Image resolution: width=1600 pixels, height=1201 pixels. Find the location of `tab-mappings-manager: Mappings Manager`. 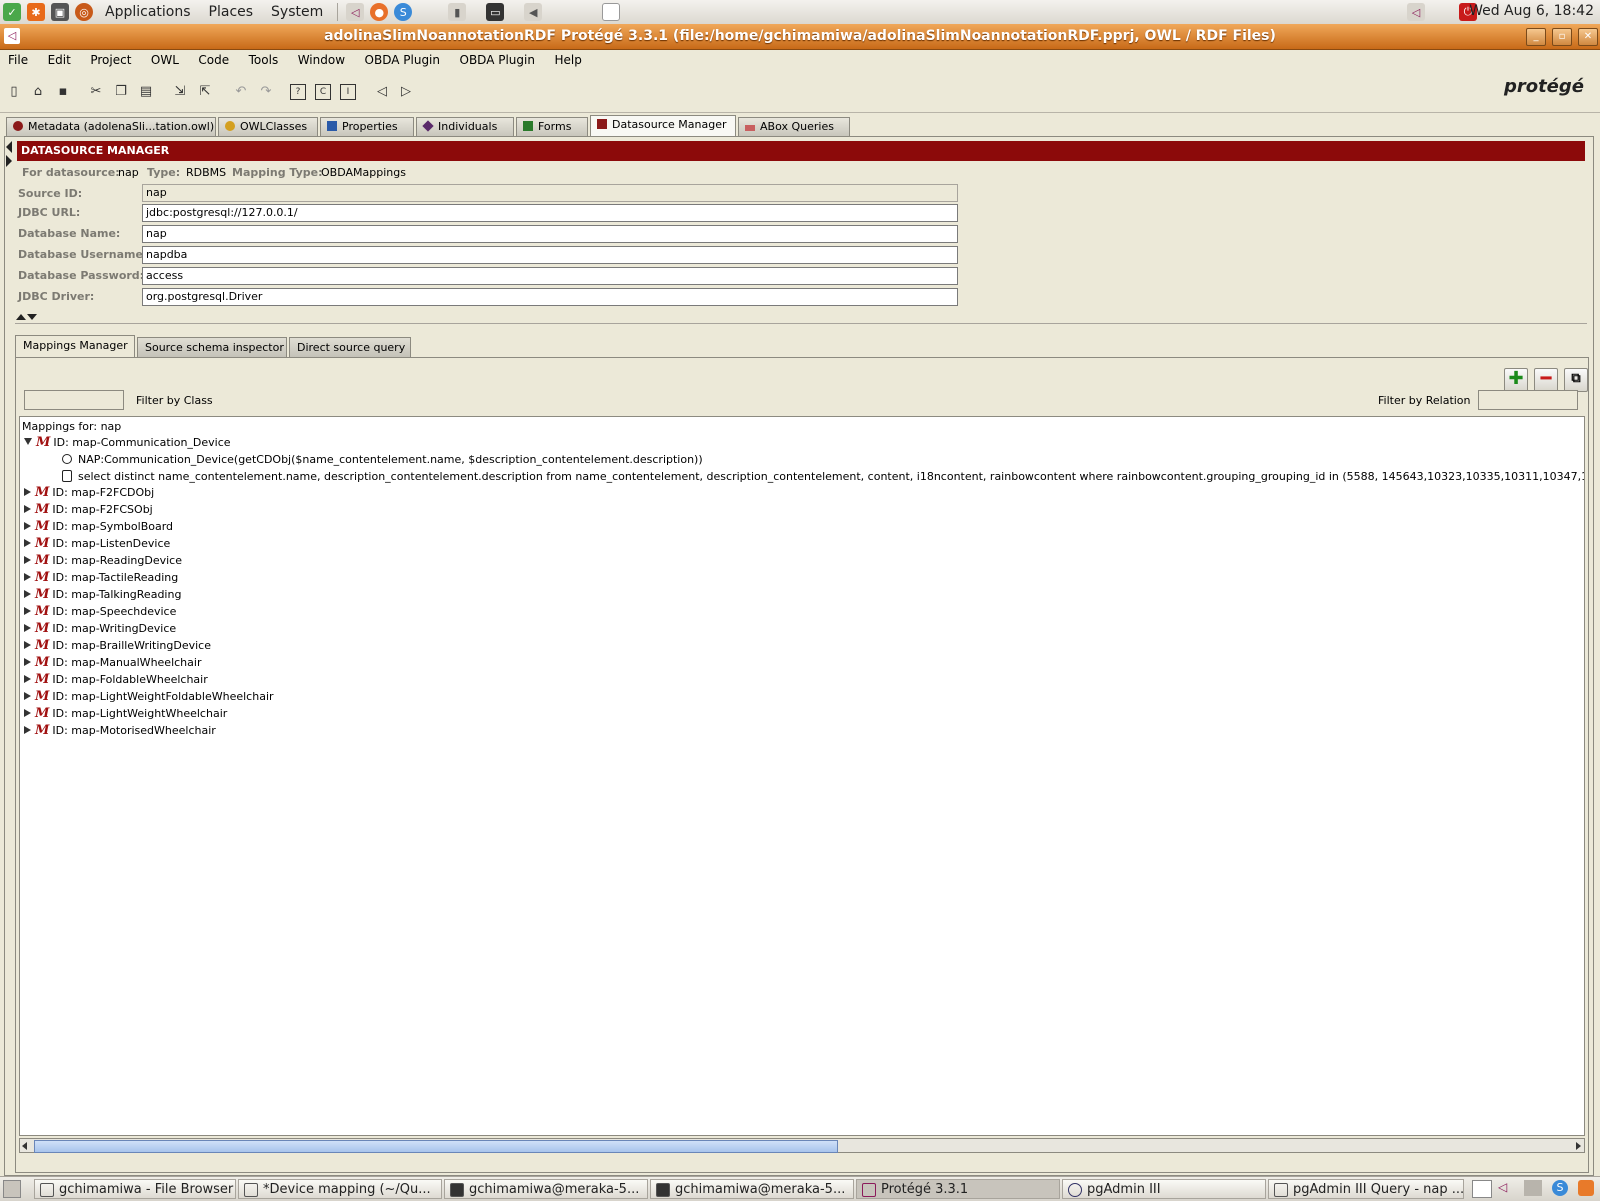

tab-mappings-manager: Mappings Manager is located at coordinates (75, 346).